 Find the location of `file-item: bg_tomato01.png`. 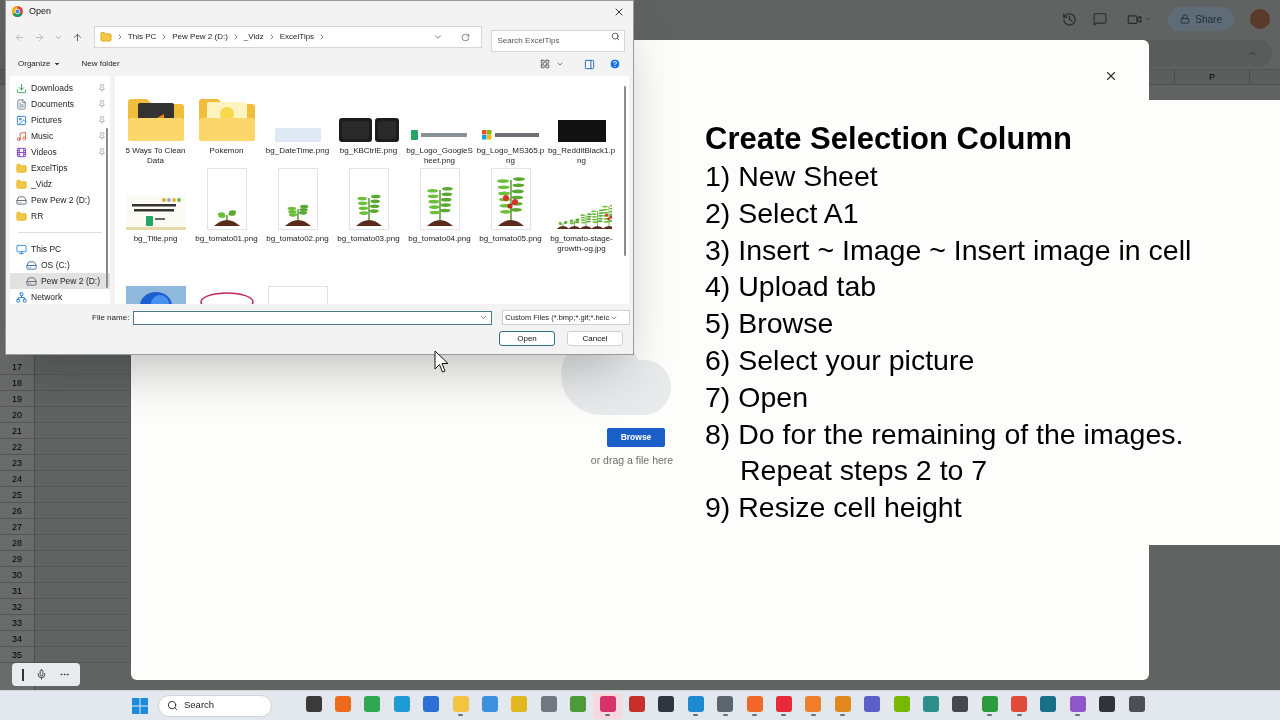

file-item: bg_tomato01.png is located at coordinates (226, 213).